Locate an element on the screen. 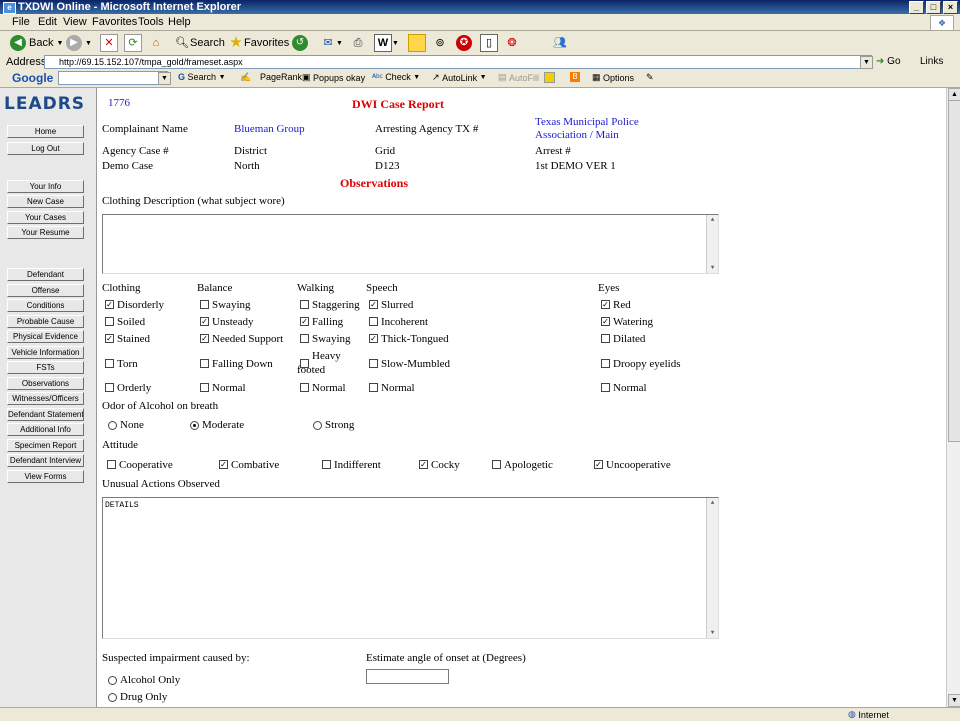 This screenshot has width=960, height=721. nav-defendant-statement-button: Defendant Statement is located at coordinates (45, 414).